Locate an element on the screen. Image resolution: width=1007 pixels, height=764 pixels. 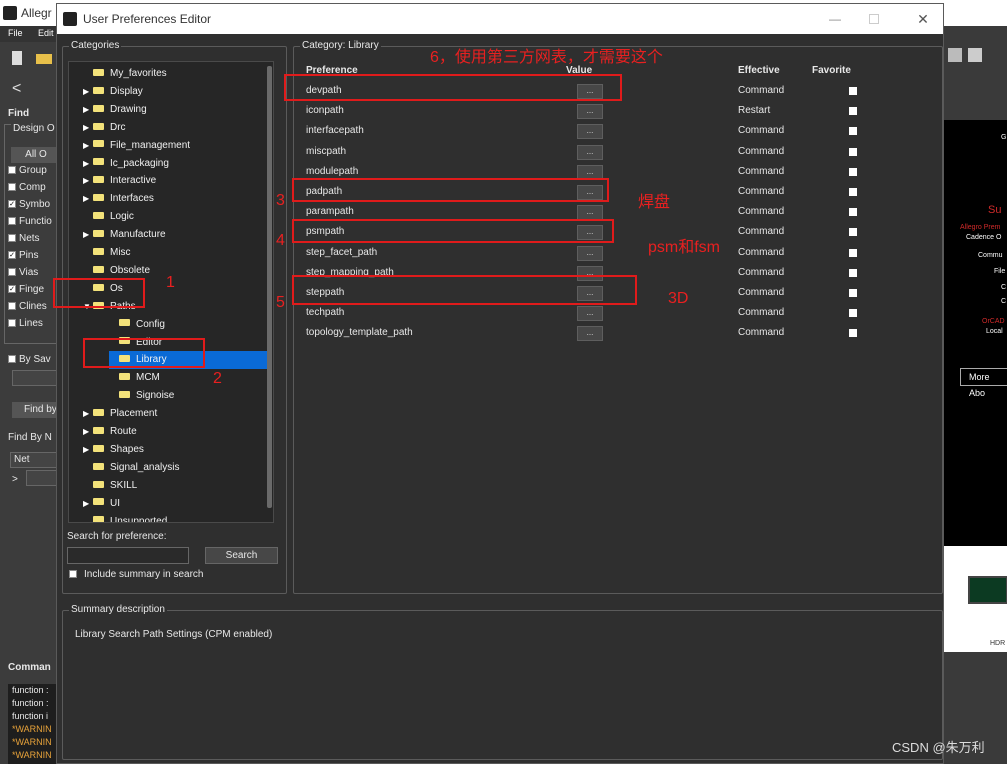
tree-node-unsupported: Unsupported is located at coordinates (120, 517).